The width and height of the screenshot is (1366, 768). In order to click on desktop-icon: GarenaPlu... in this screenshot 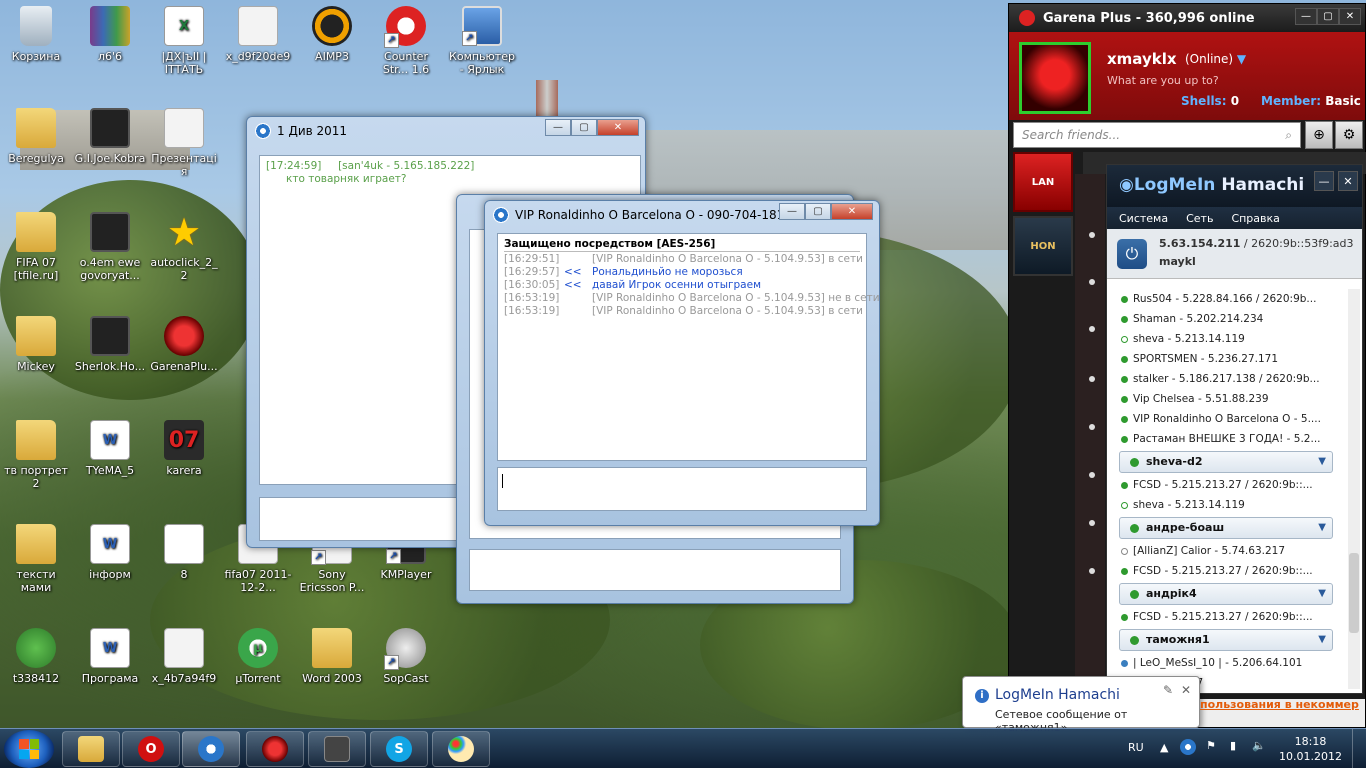, I will do `click(184, 344)`.